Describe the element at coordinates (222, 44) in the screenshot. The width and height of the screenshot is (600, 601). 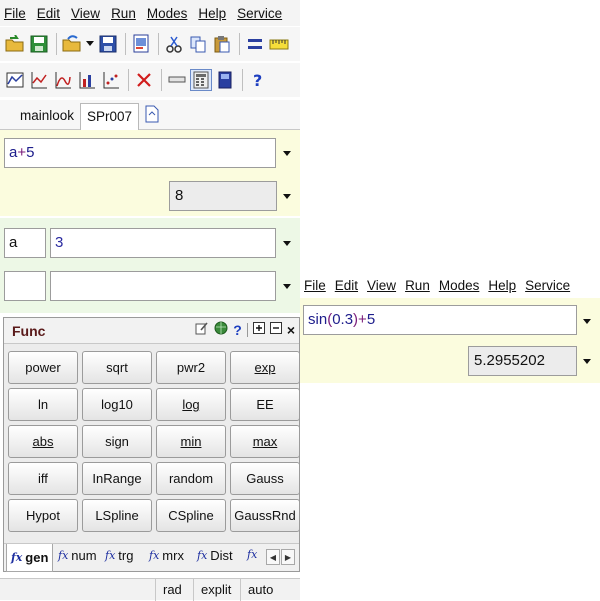
I see `paste-icon` at that location.